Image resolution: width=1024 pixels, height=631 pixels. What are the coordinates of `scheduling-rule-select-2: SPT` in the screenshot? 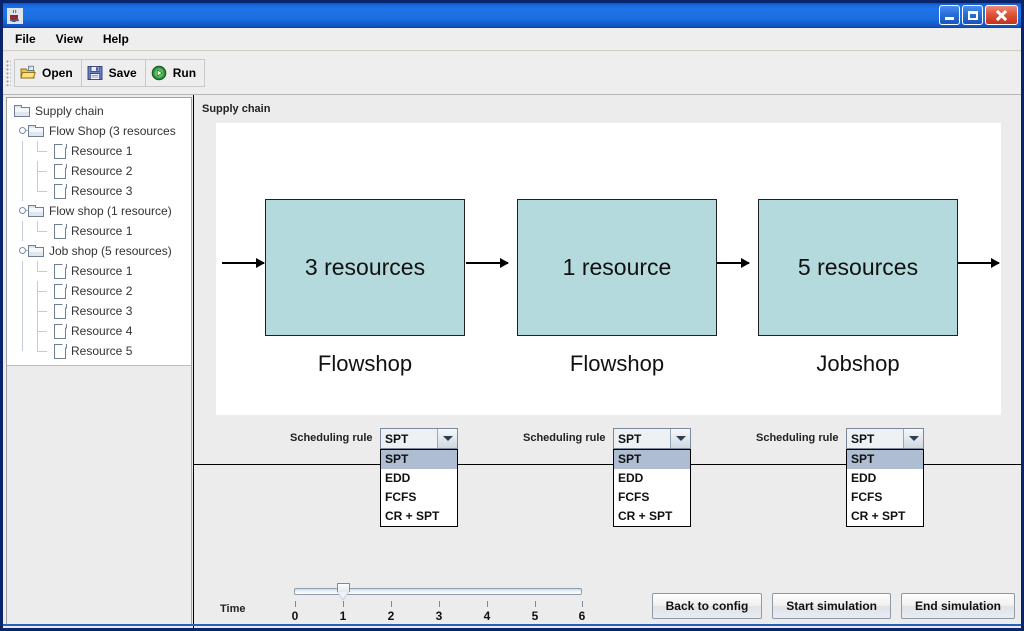 It's located at (652, 438).